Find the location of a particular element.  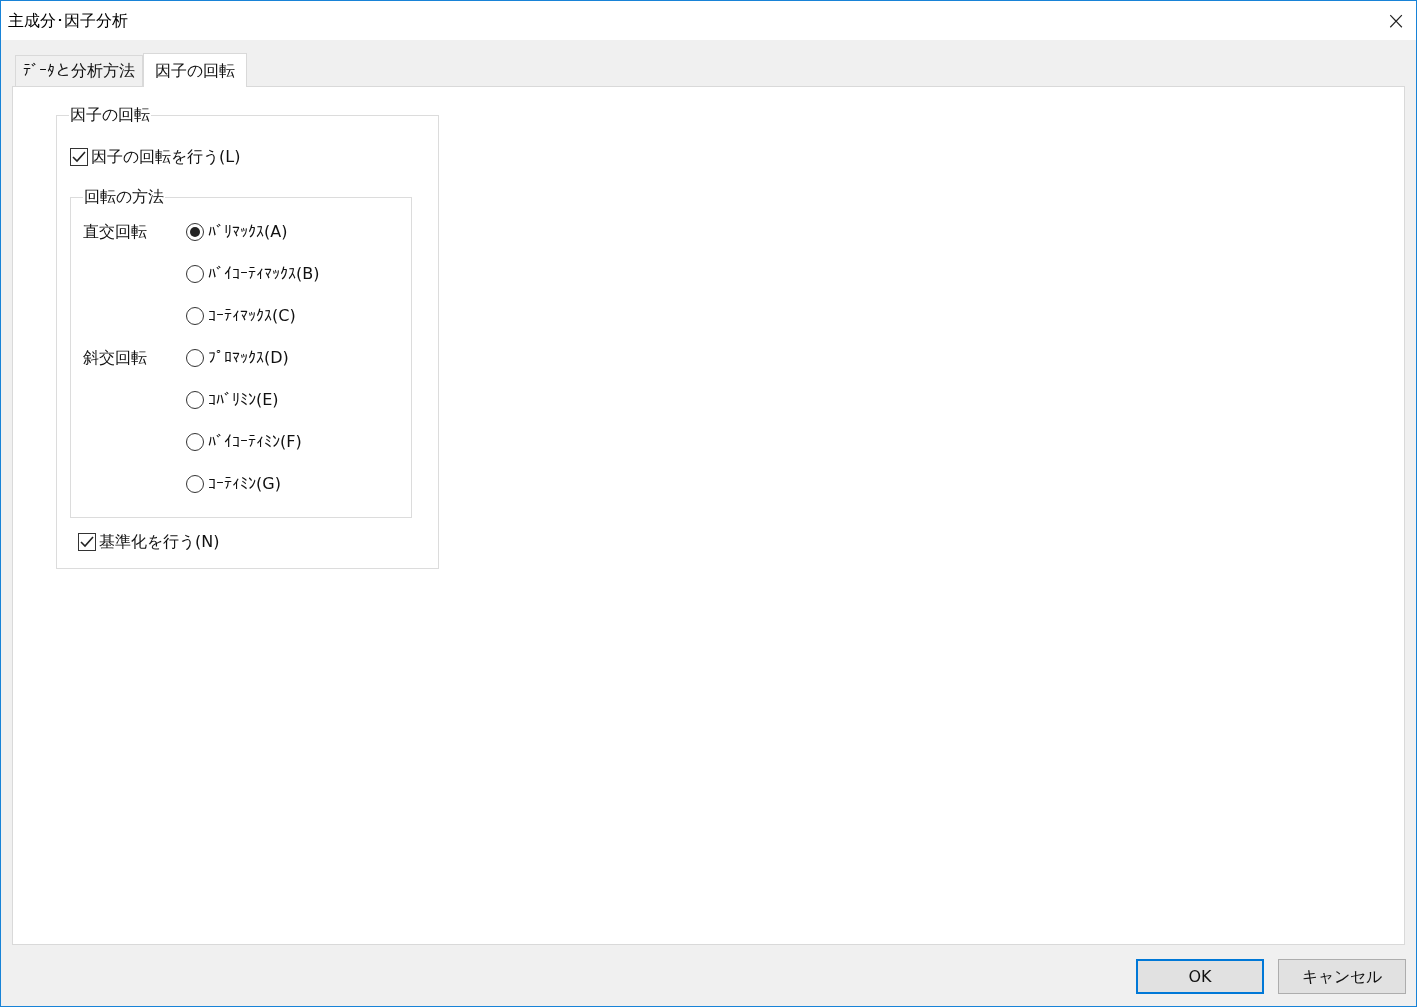

radio-option: ﾊﾞｲｺｰﾃｨﾐﾝ(F) is located at coordinates (298, 452).